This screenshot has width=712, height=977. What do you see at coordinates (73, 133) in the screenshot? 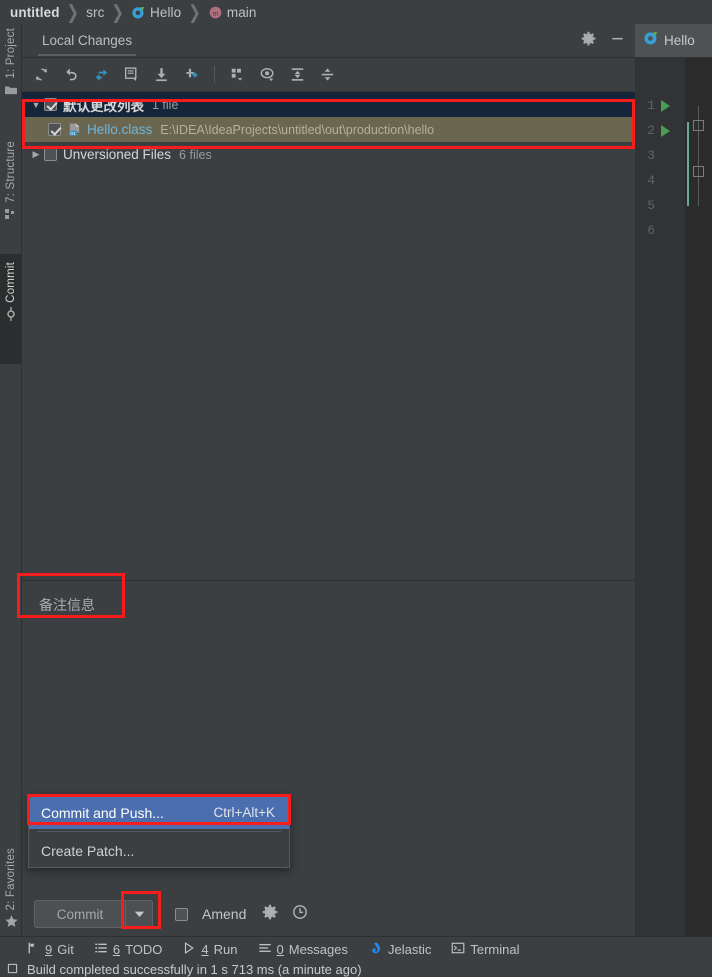
I see `svg-text: 01` at bounding box center [73, 133].